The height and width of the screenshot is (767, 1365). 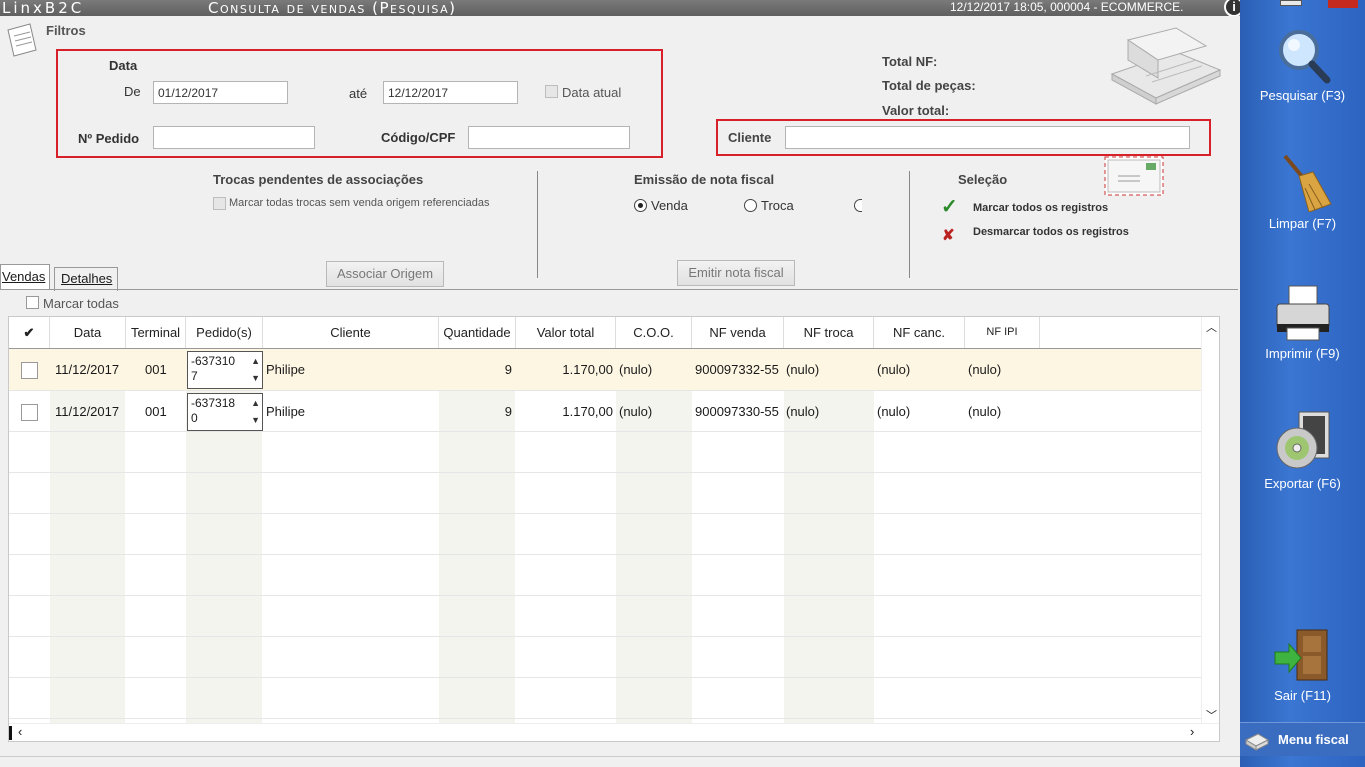 What do you see at coordinates (224, 332) in the screenshot?
I see `header-pedidos: Pedido(s)` at bounding box center [224, 332].